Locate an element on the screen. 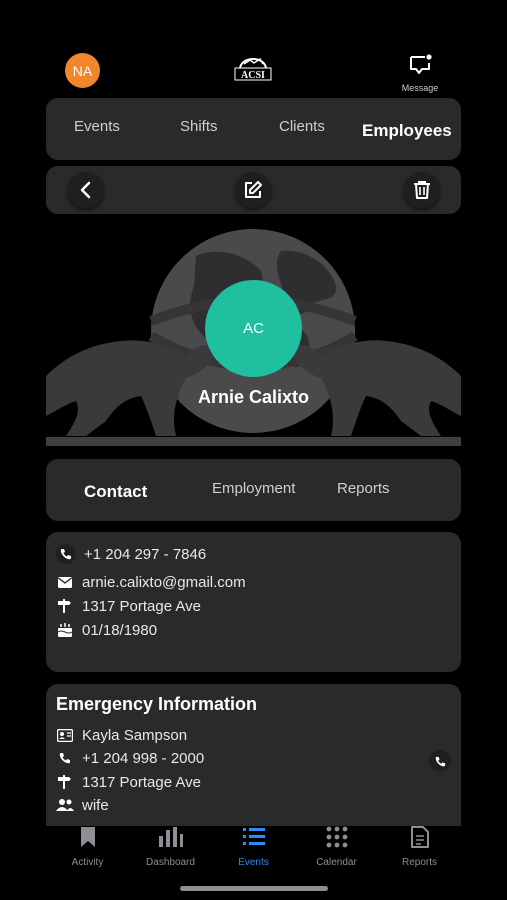  nav-label: Calendar is located at coordinates (336, 862).